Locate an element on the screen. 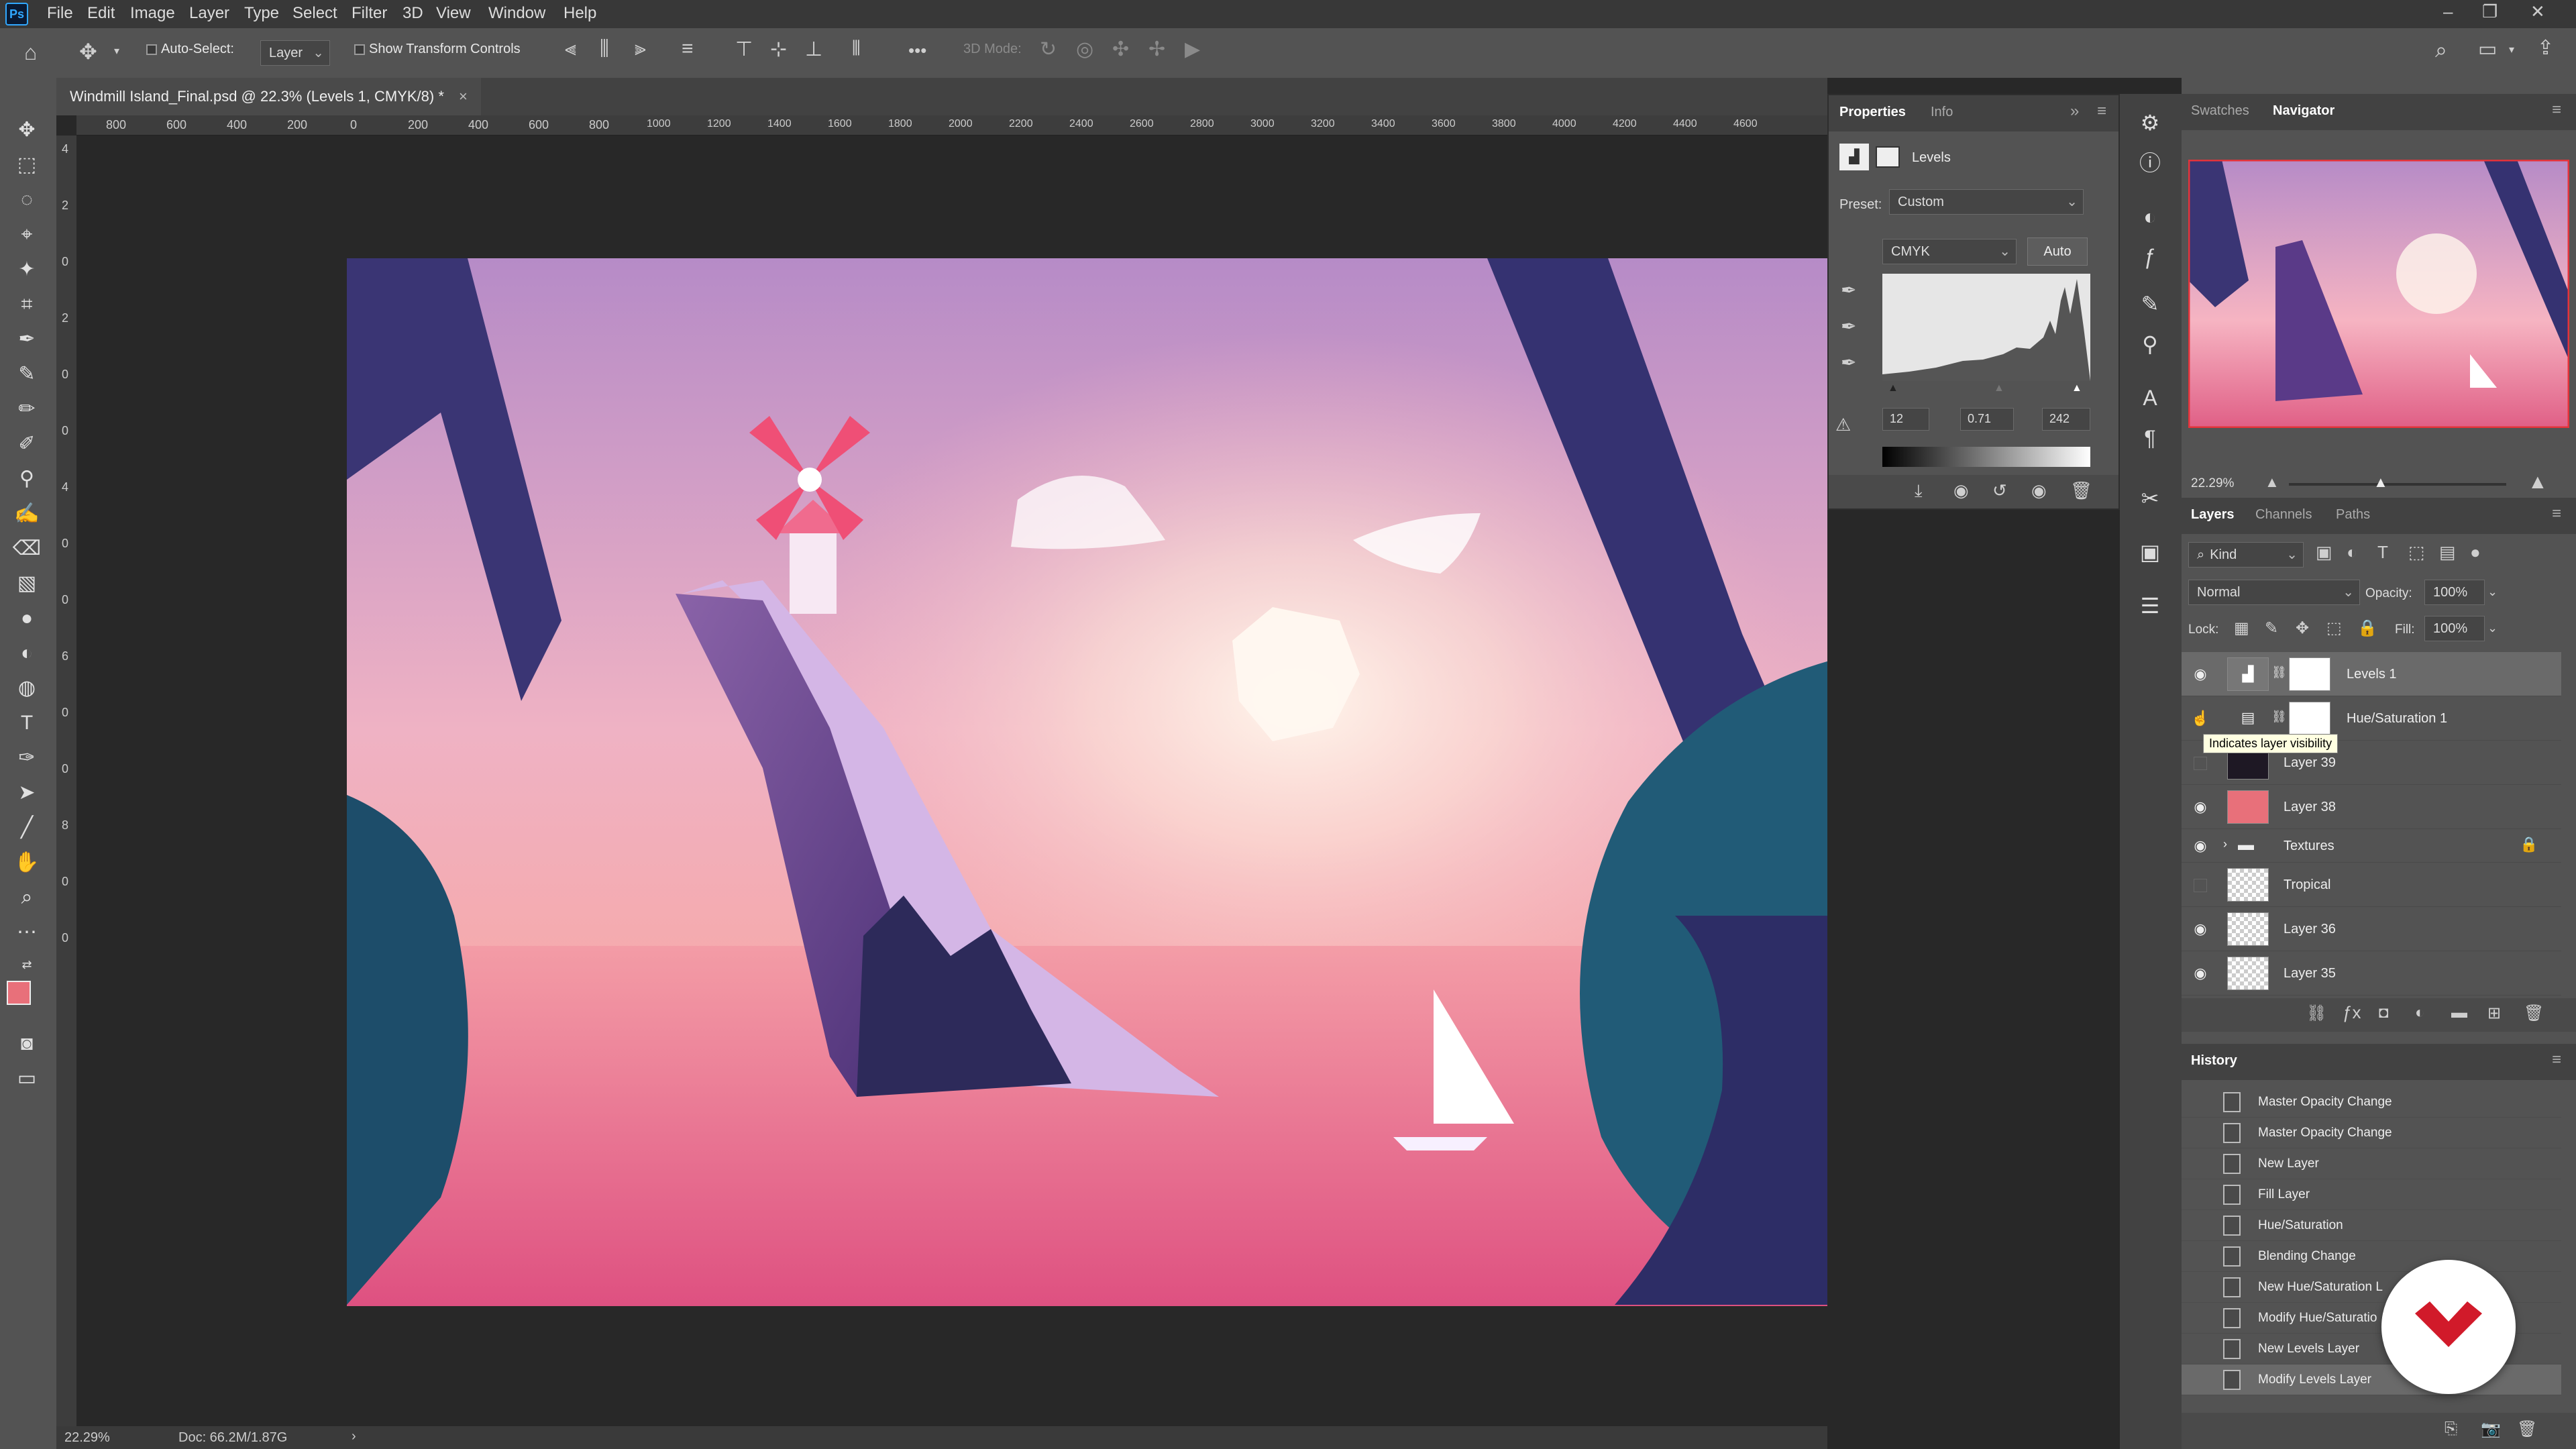 The width and height of the screenshot is (2576, 1449). zoom-slider-track is located at coordinates (2397, 484).